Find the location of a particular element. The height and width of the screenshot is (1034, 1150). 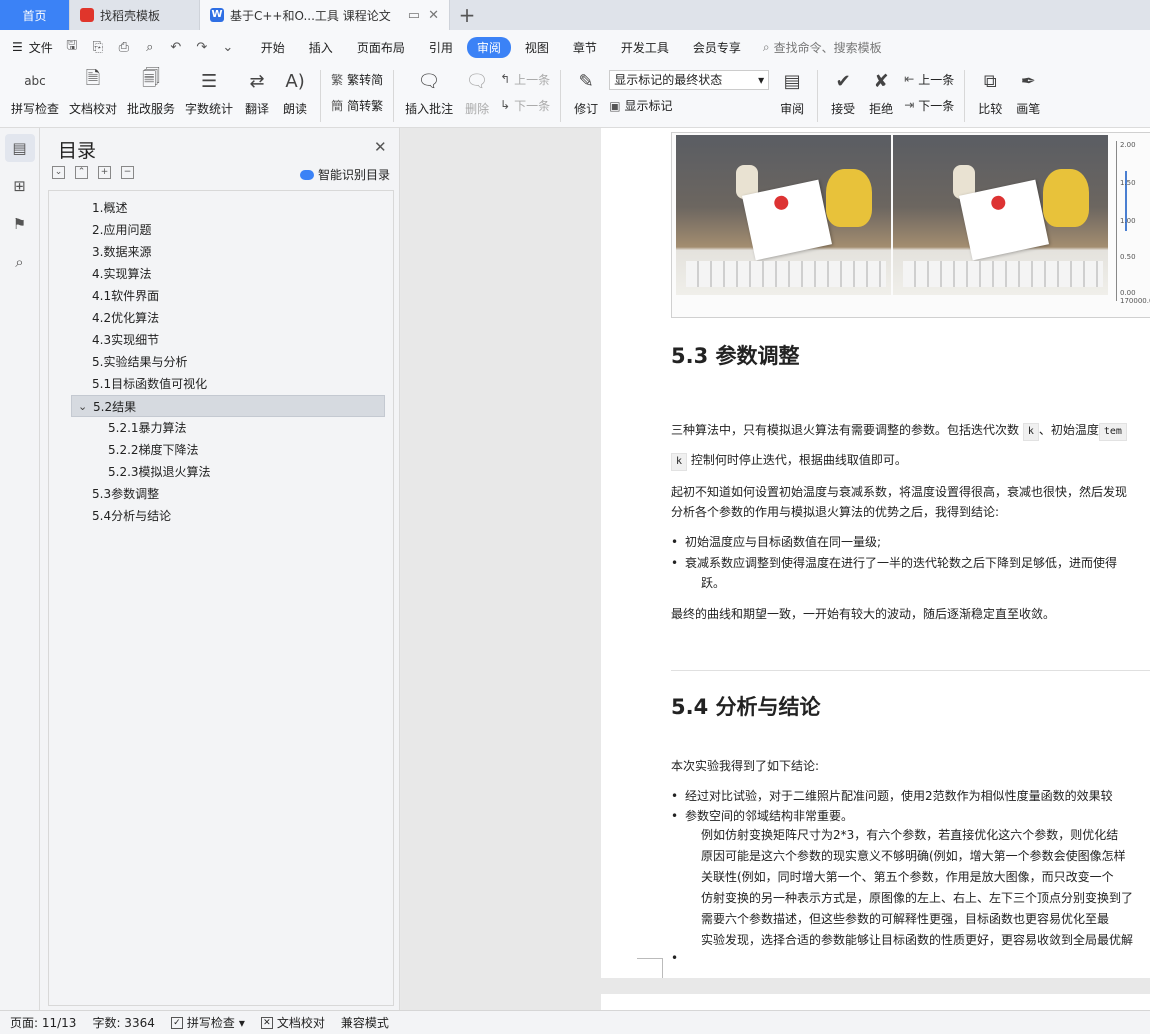

read-aloud-button: A) 朗读 is located at coordinates (295, 94).